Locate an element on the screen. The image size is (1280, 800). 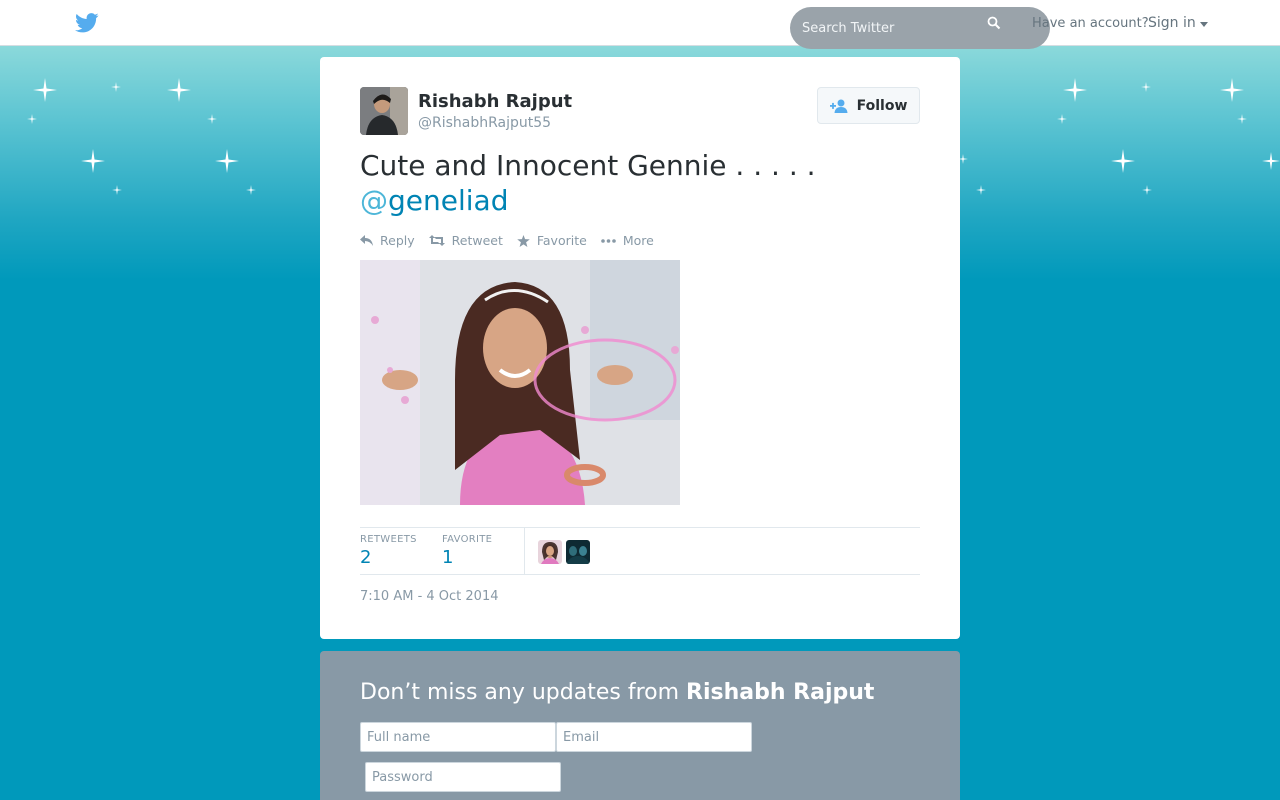
photo-illustration is located at coordinates (520, 382).